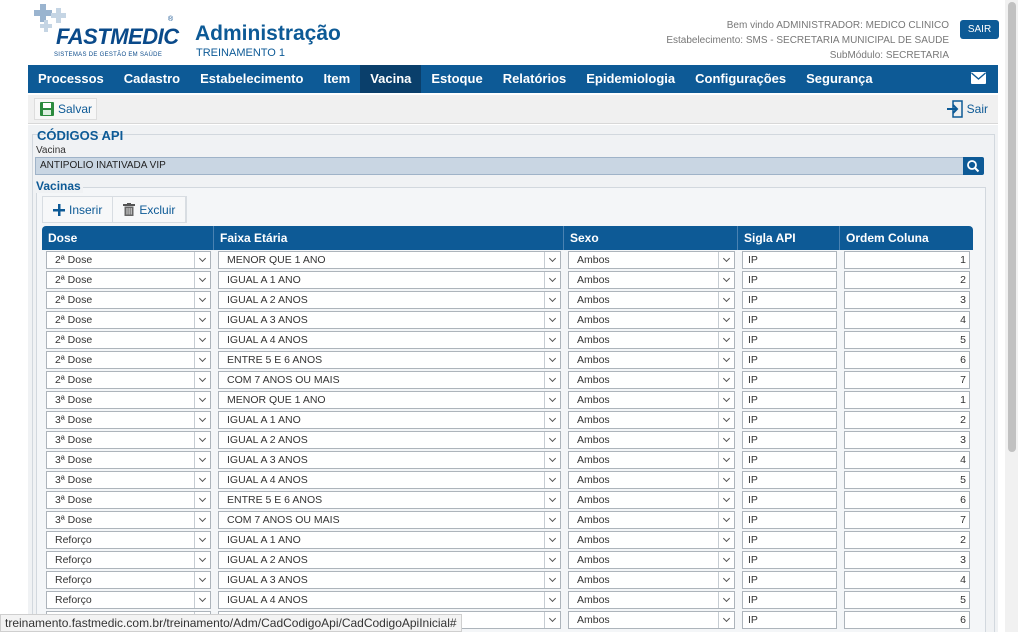  What do you see at coordinates (839, 79) in the screenshot?
I see `nav-item-seguranca: Segurança` at bounding box center [839, 79].